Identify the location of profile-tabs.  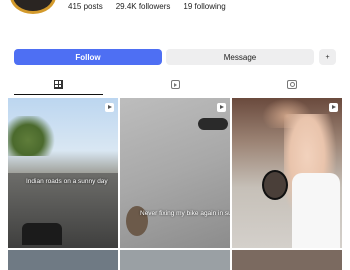
(175, 86).